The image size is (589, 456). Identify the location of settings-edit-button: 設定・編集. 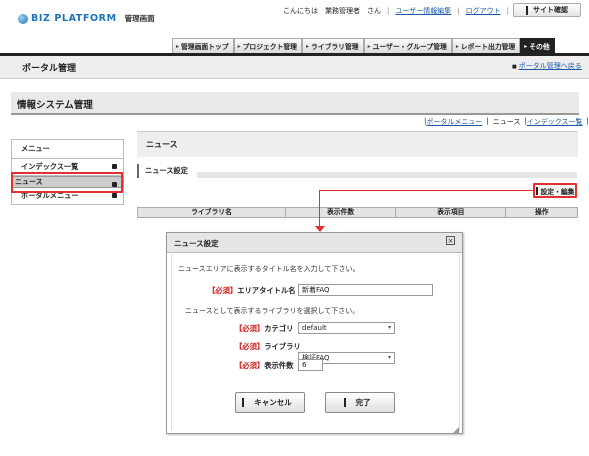
(555, 190).